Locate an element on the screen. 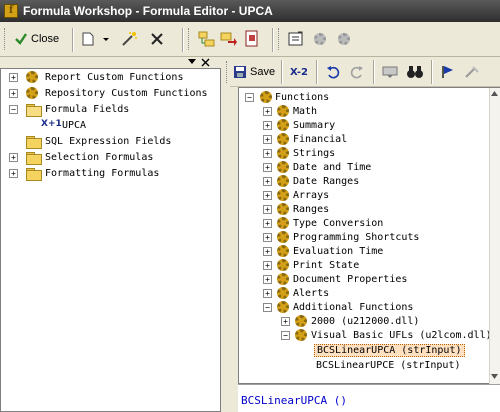 The width and height of the screenshot is (500, 412). formula-text-editor: BCSLinearUPCA () is located at coordinates (369, 398).